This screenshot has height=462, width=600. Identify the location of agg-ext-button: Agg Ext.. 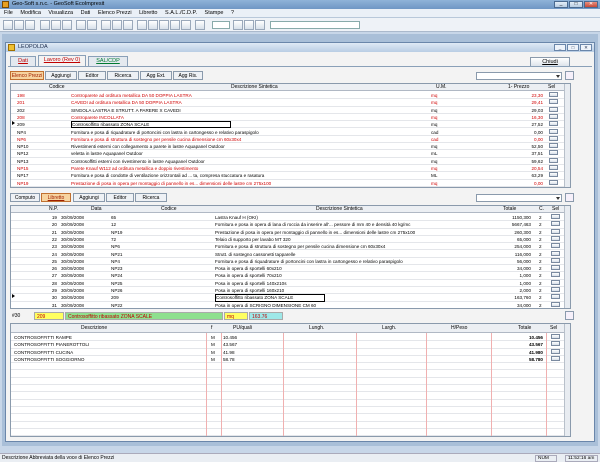
(156, 75).